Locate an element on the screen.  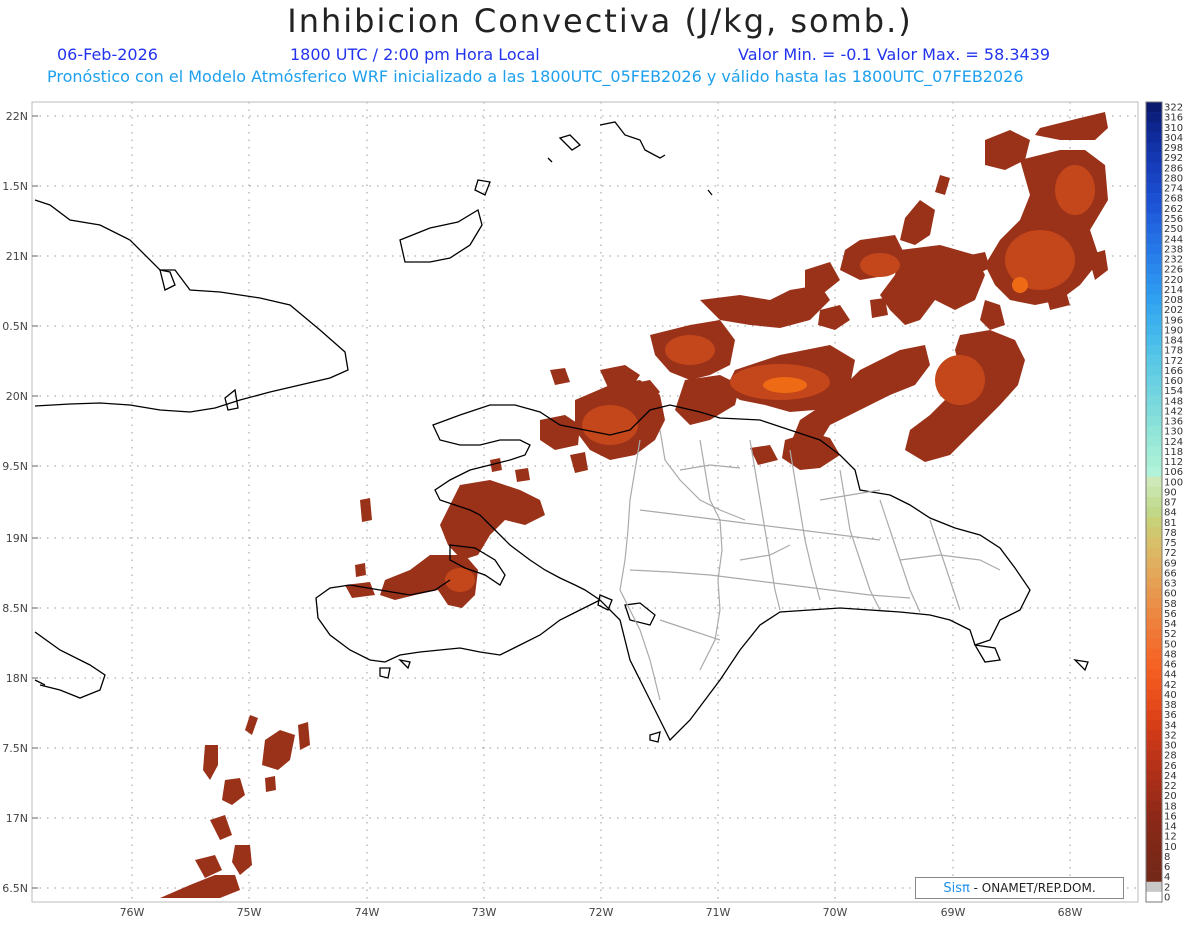
lat-label-1: 1.5N is located at coordinates (15, 186).